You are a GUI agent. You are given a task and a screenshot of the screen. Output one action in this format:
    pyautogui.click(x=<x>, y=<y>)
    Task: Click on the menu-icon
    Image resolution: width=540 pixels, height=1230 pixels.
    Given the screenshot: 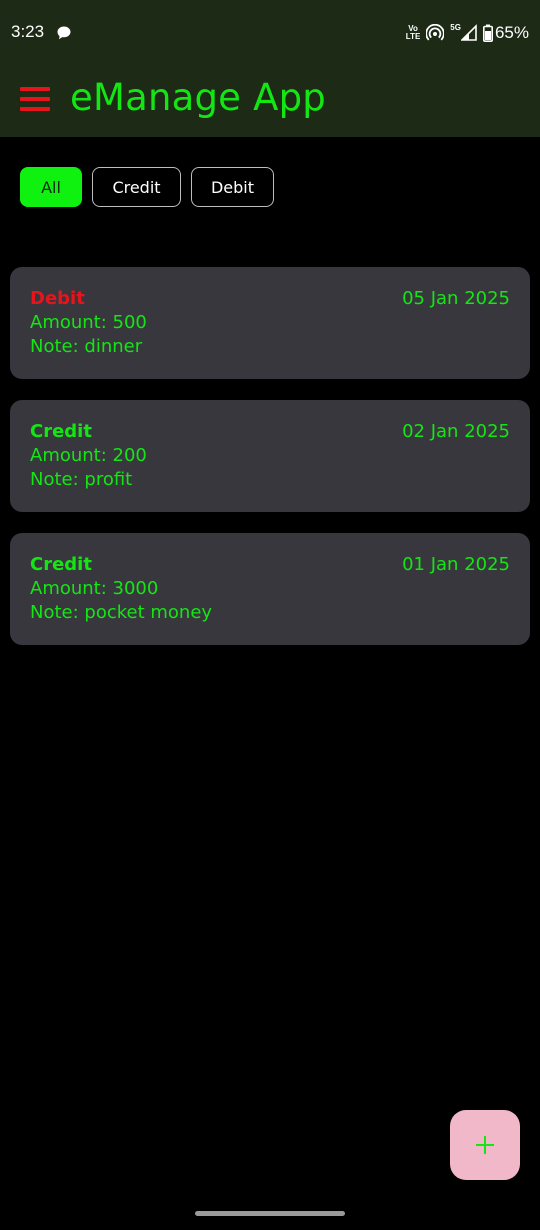 What is the action you would take?
    pyautogui.click(x=35, y=99)
    